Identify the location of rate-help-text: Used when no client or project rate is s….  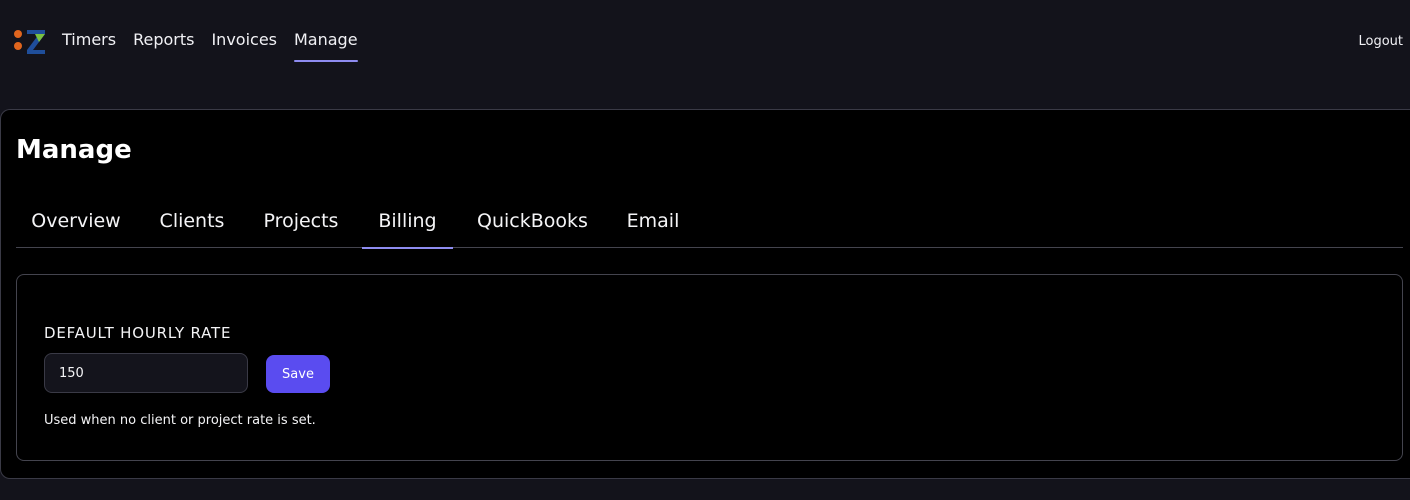
(180, 420).